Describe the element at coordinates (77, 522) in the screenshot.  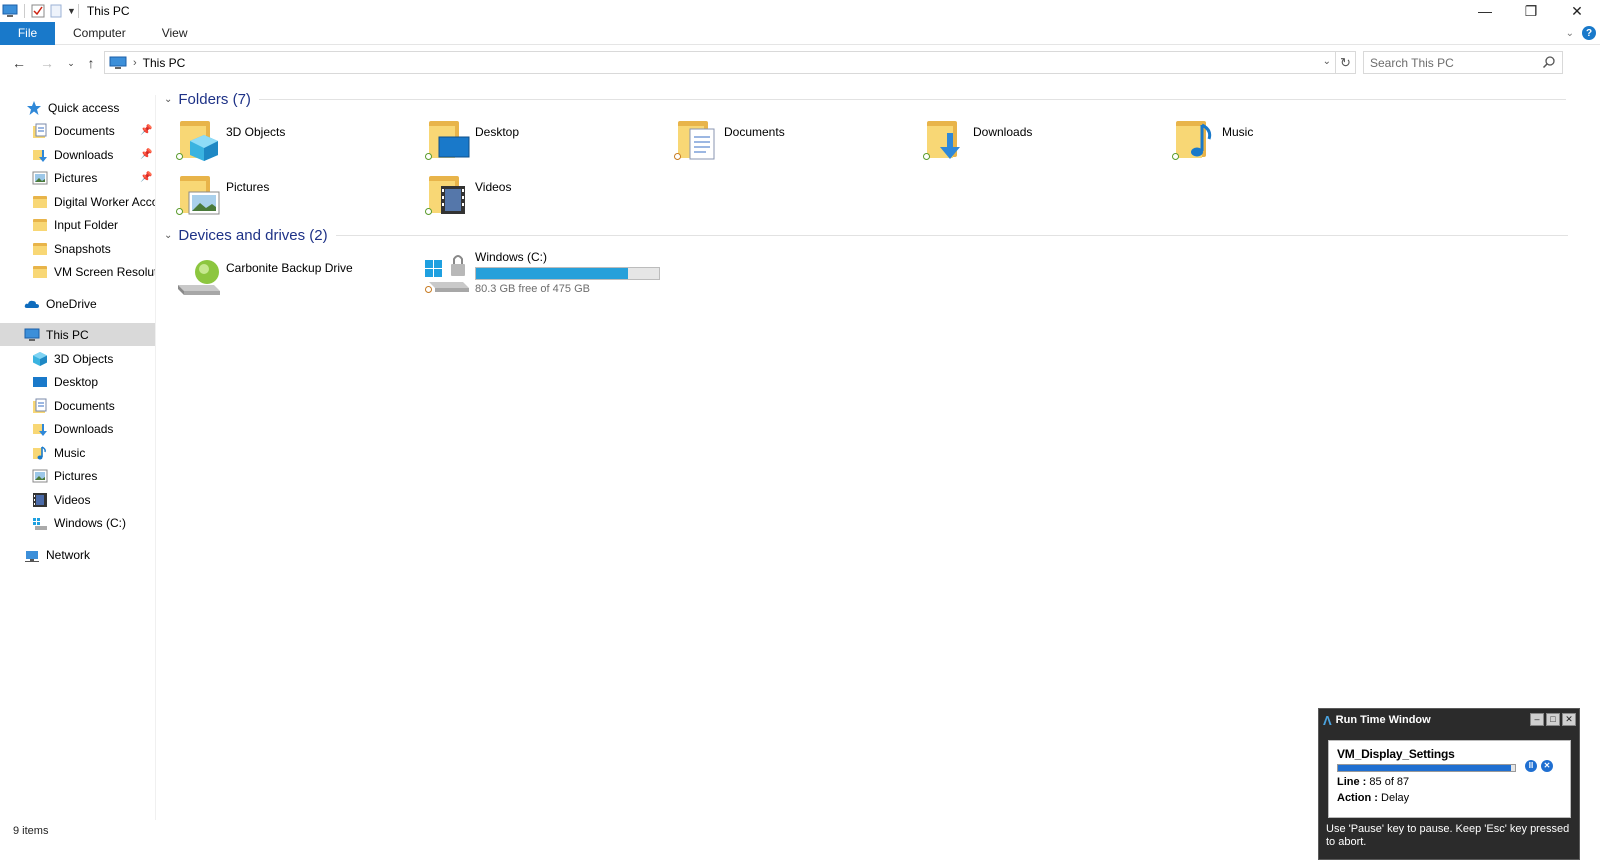
I see `sidebar-item-windows-c: Windows (C:)` at that location.